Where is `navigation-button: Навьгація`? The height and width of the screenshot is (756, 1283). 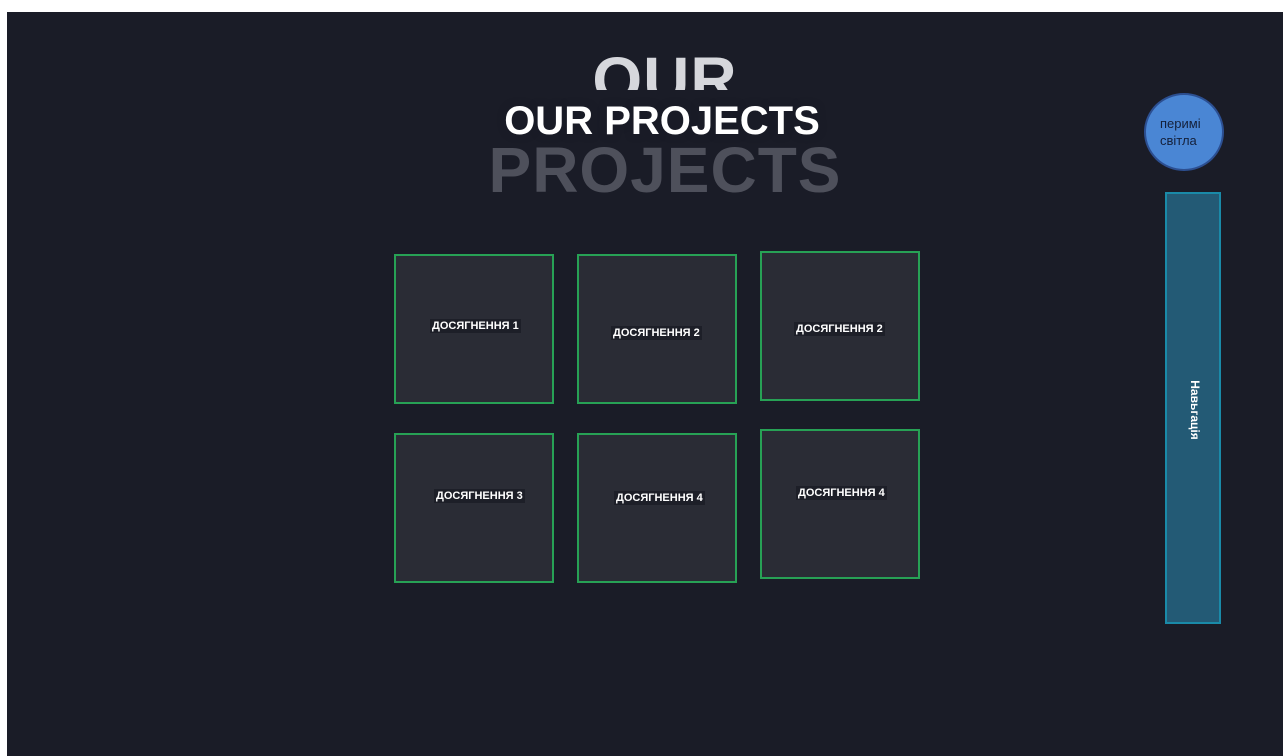
navigation-button: Навьгація is located at coordinates (1193, 408).